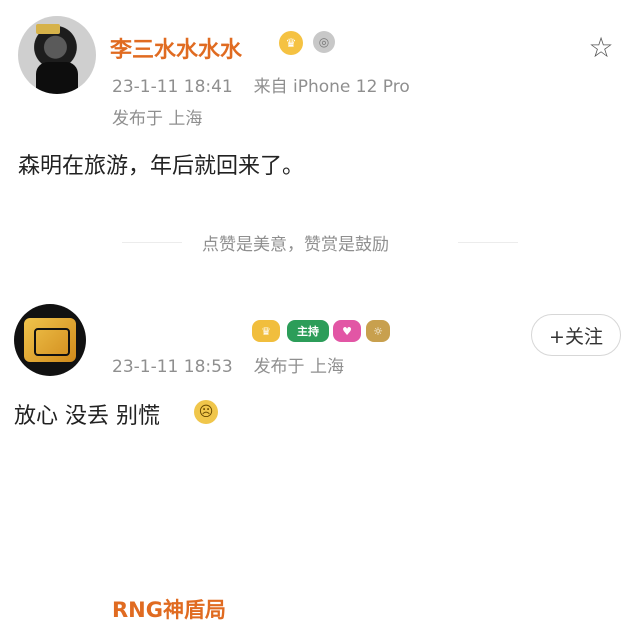 The height and width of the screenshot is (624, 640). I want to click on source: 来自 iPhone 12 Pro, so click(331, 87).